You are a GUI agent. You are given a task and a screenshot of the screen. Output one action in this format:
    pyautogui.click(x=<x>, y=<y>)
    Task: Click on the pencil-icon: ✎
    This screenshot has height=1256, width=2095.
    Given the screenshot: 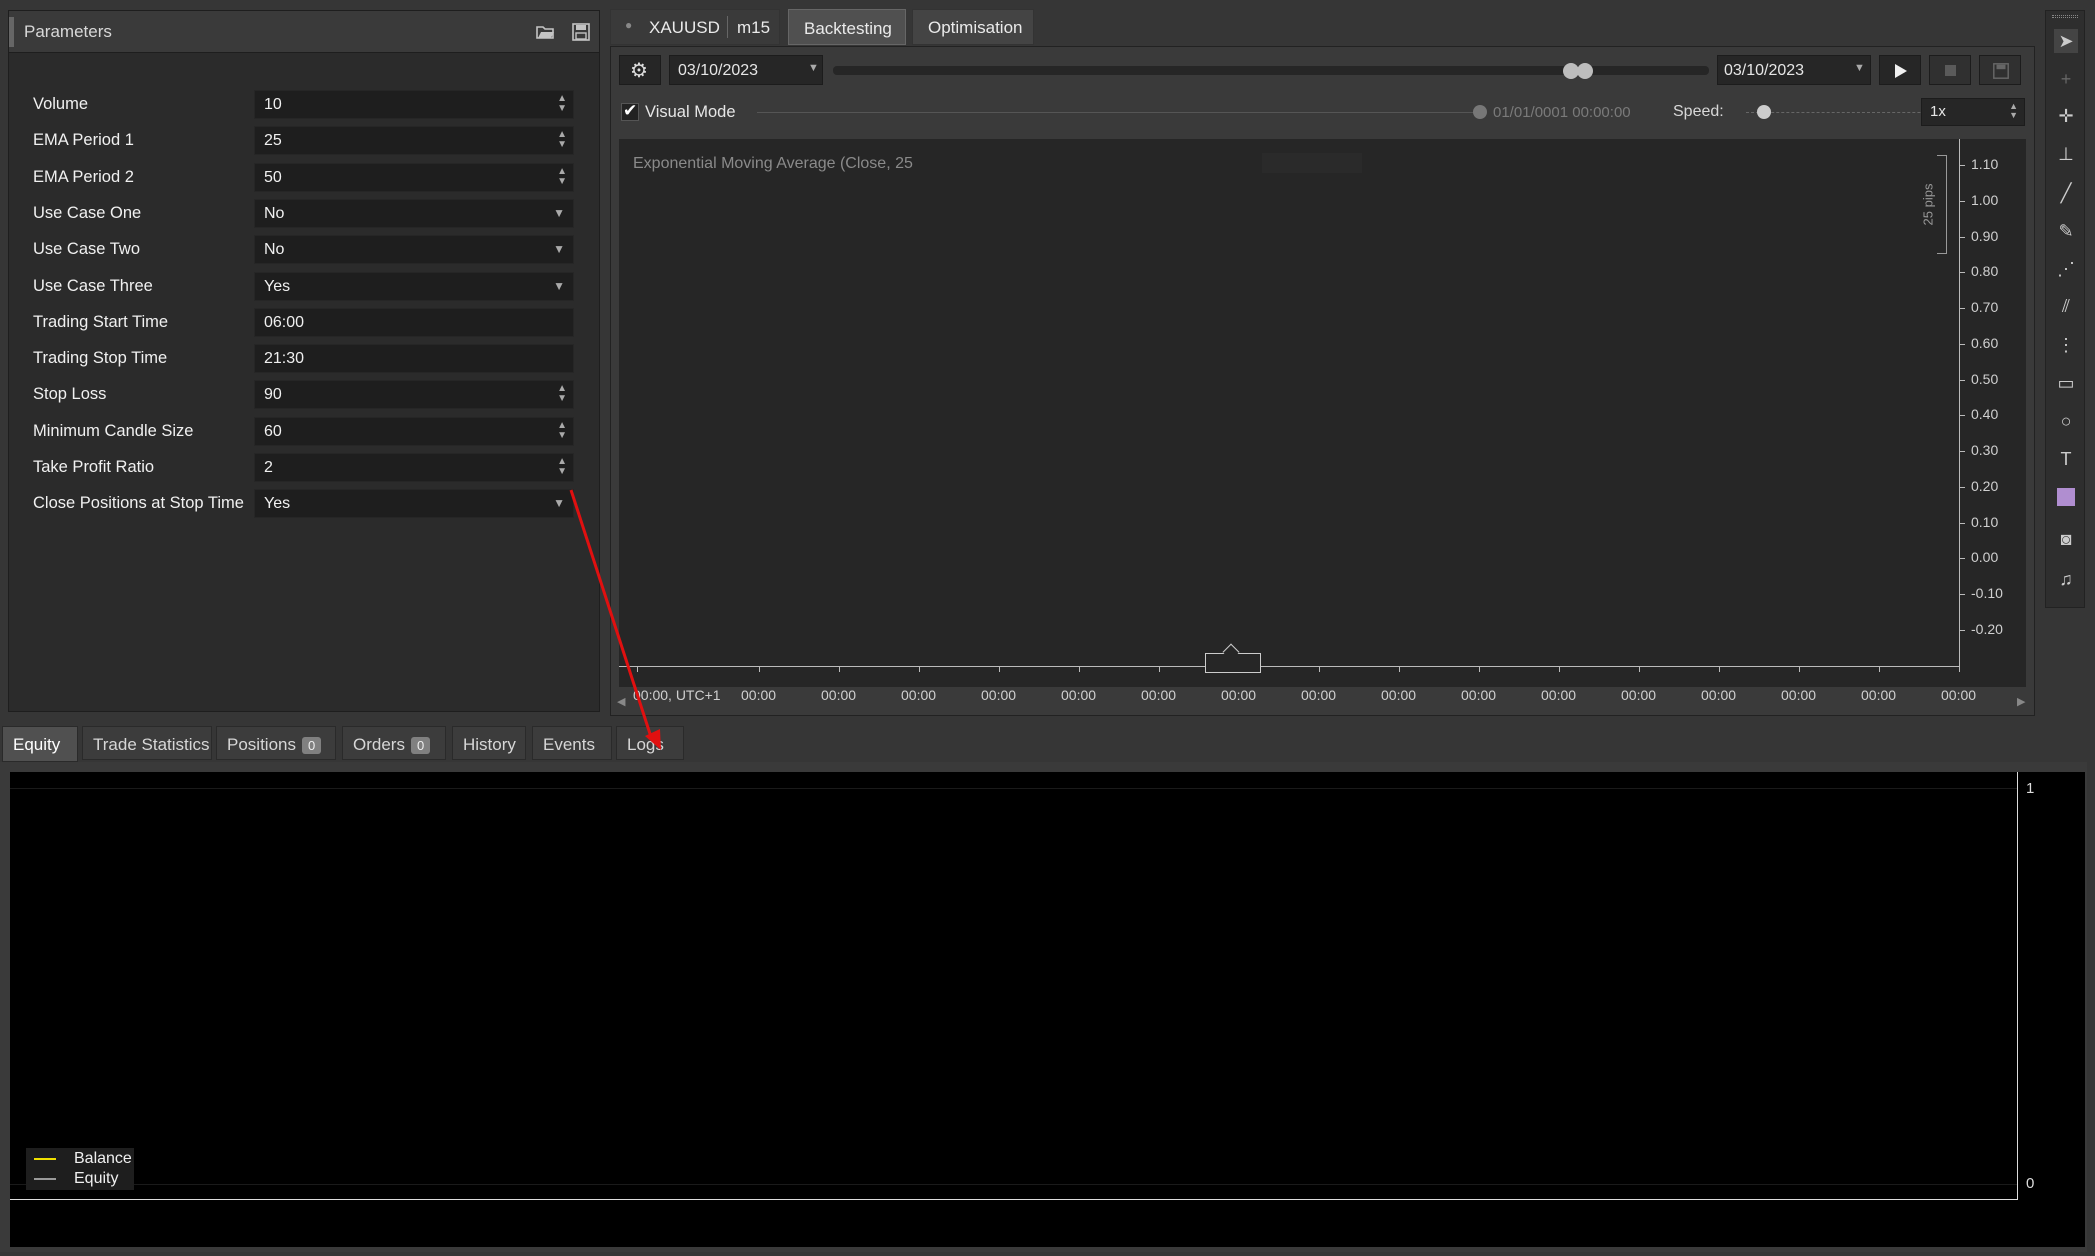 What is the action you would take?
    pyautogui.click(x=2066, y=231)
    